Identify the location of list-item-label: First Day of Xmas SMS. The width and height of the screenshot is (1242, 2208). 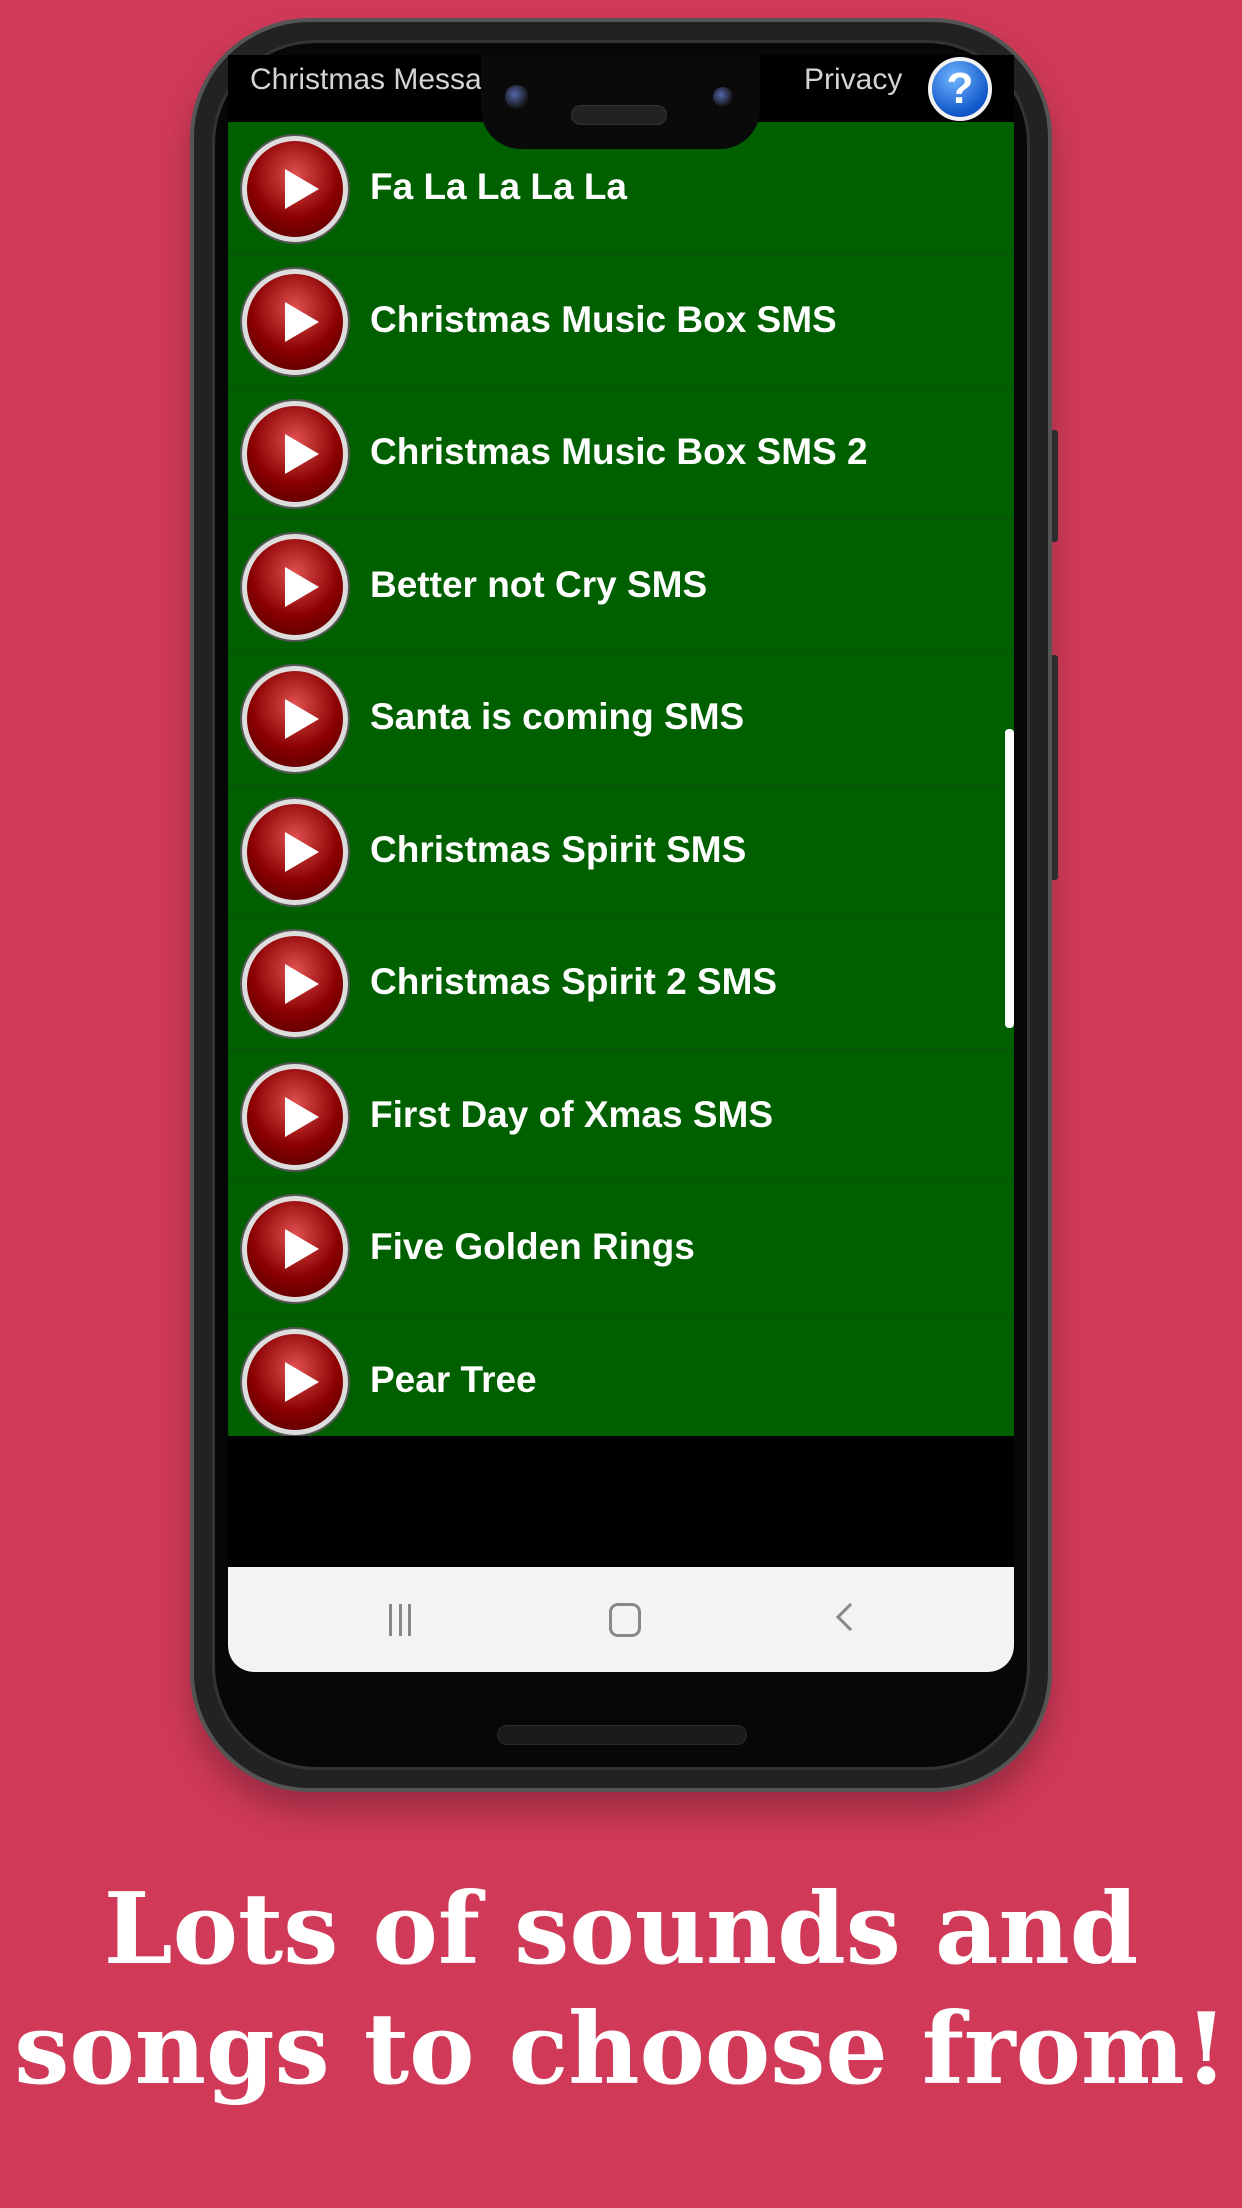
(572, 1114).